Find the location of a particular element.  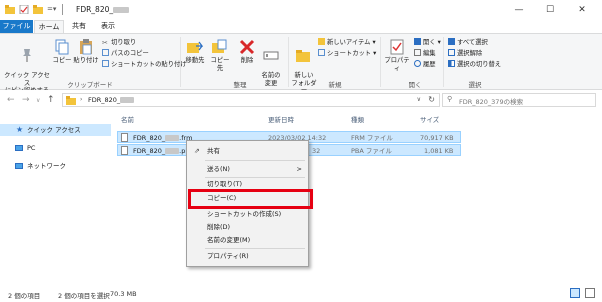

menu-item-send-to: 送る(N) > is located at coordinates (247, 169).